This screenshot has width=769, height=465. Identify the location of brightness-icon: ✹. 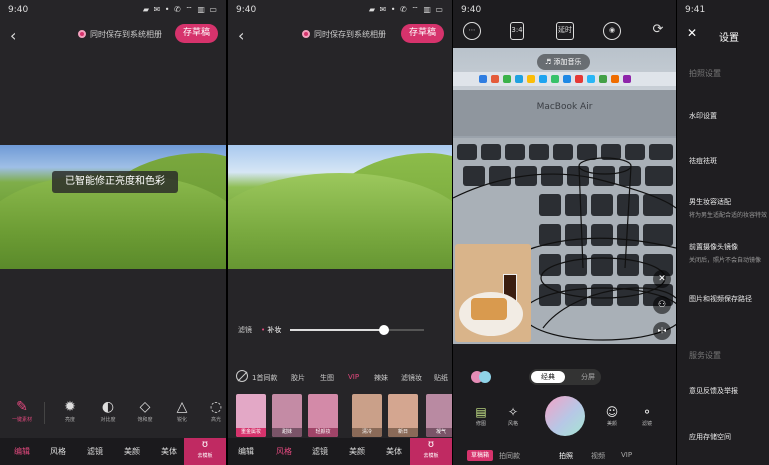
(70, 407).